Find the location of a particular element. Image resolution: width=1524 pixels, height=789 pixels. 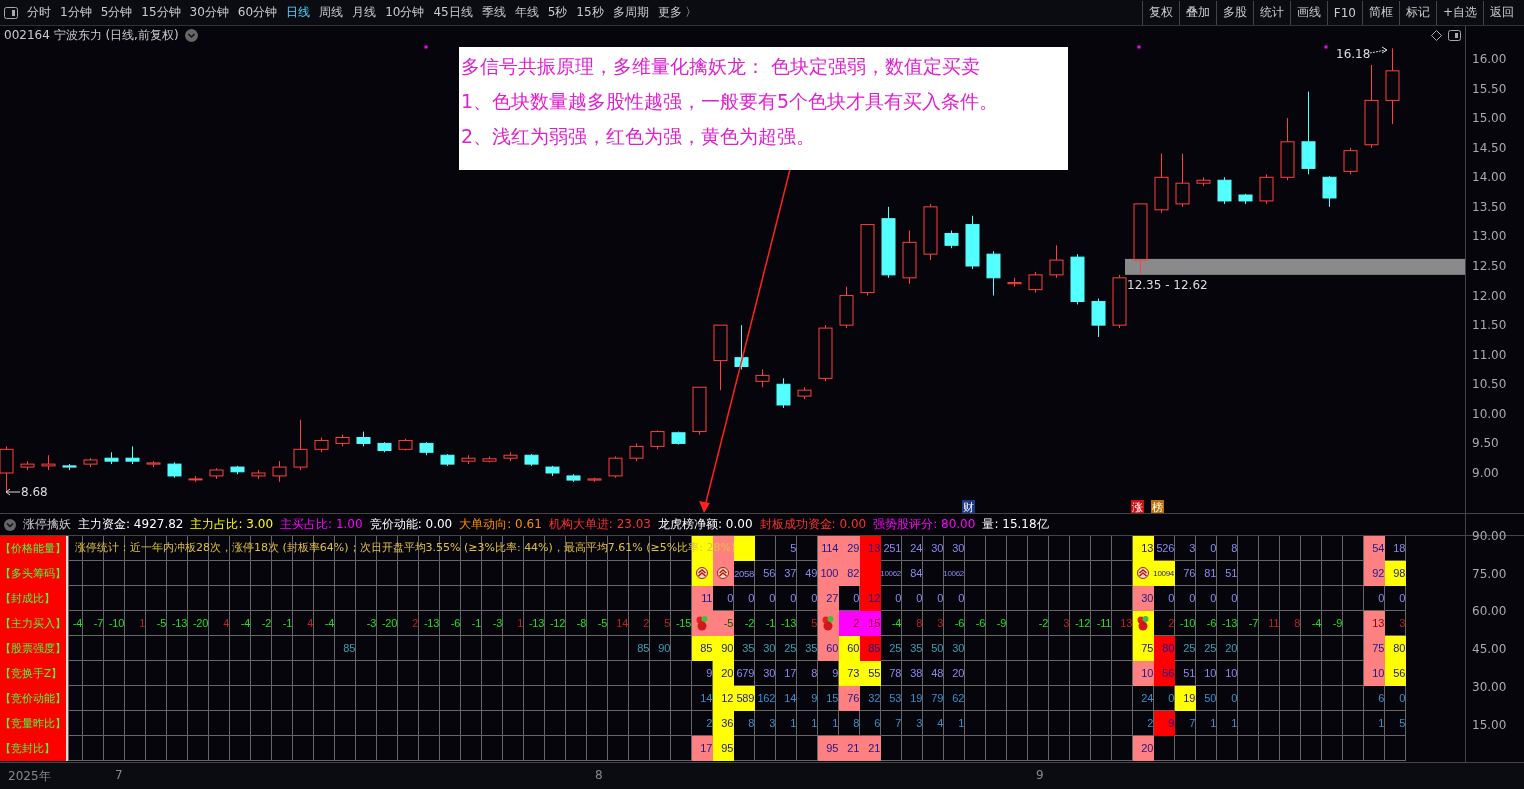

period-tab: 月线 is located at coordinates (364, 12).